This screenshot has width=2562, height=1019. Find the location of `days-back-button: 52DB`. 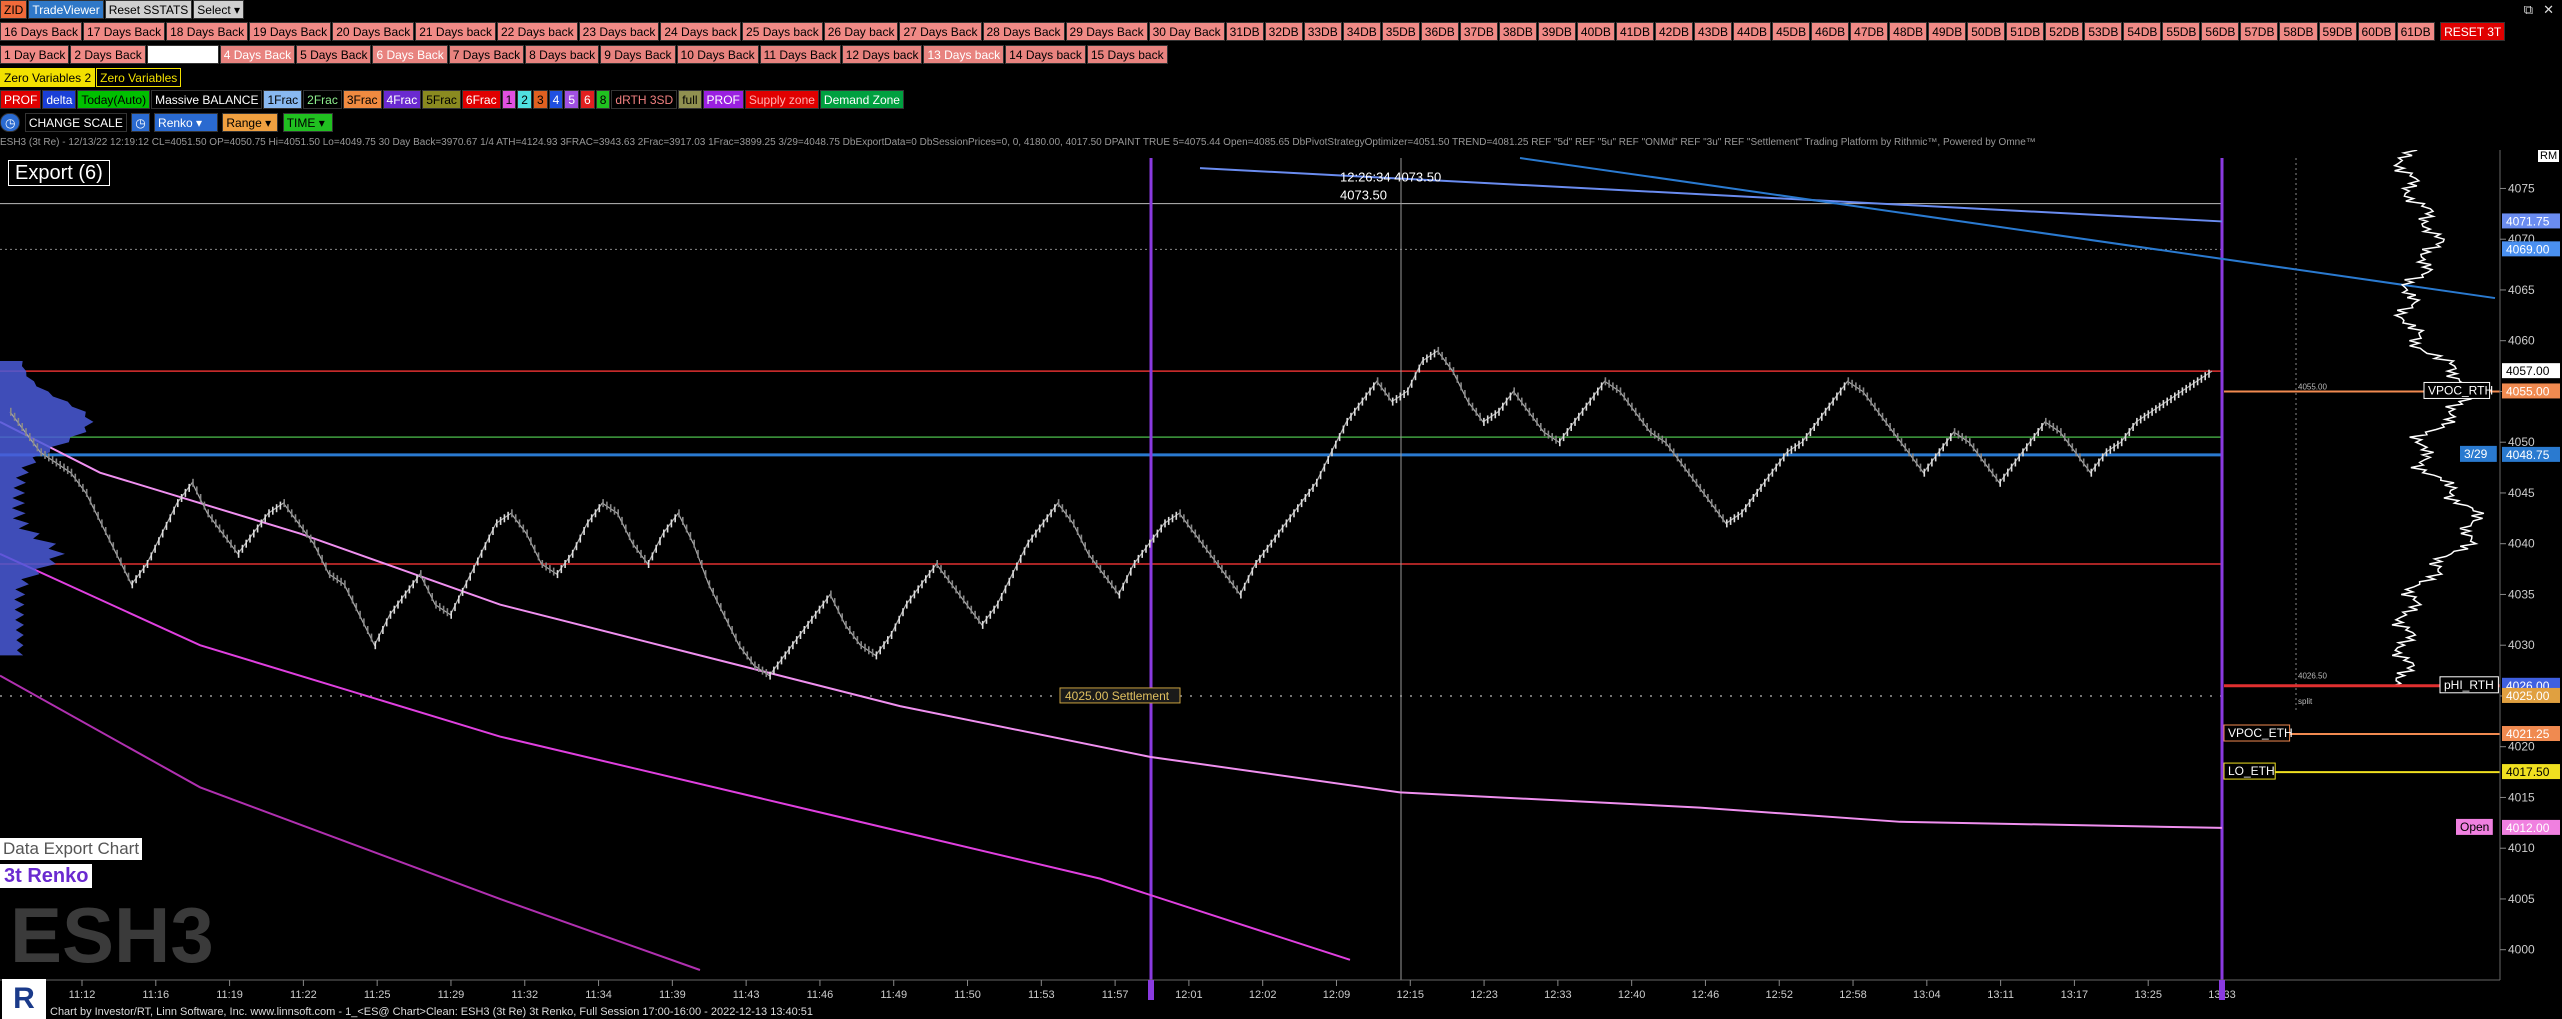

days-back-button: 52DB is located at coordinates (2064, 31).